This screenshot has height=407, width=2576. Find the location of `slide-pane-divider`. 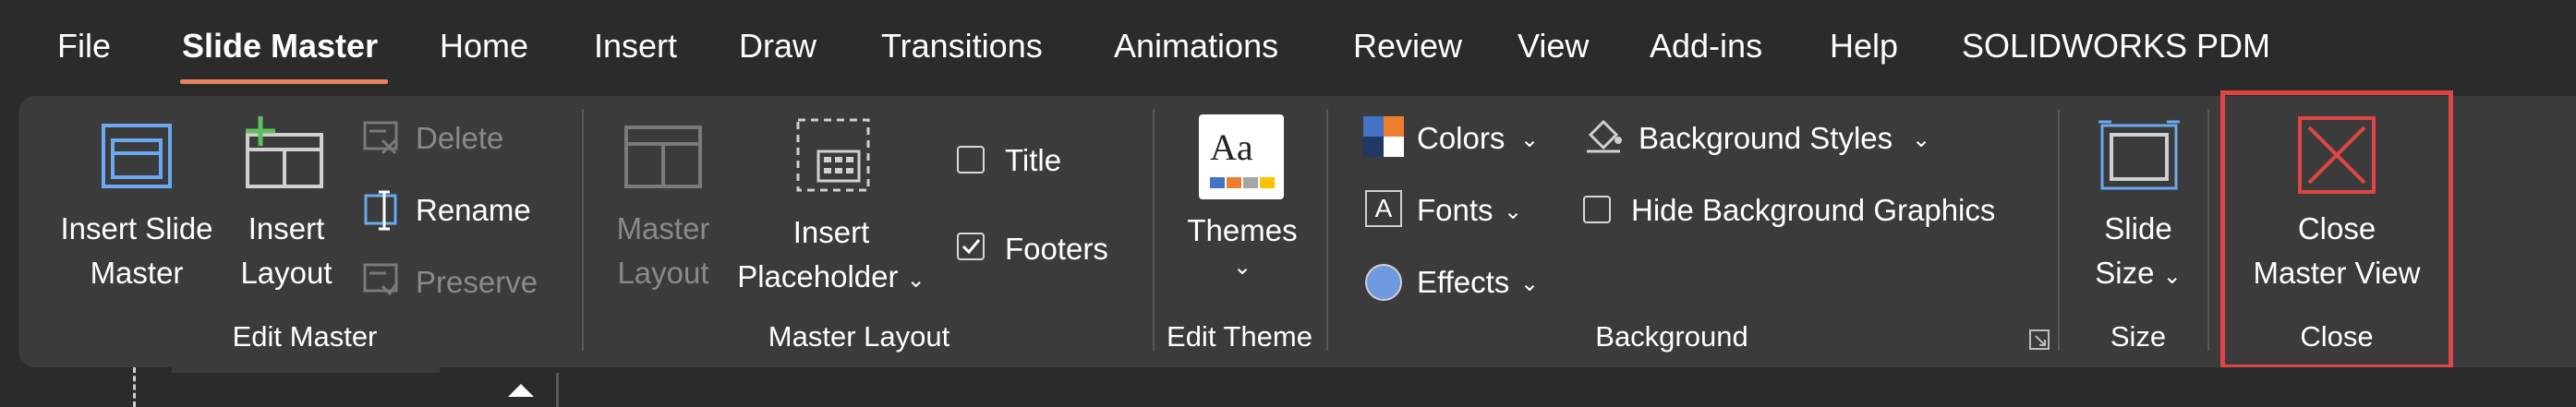

slide-pane-divider is located at coordinates (134, 387).